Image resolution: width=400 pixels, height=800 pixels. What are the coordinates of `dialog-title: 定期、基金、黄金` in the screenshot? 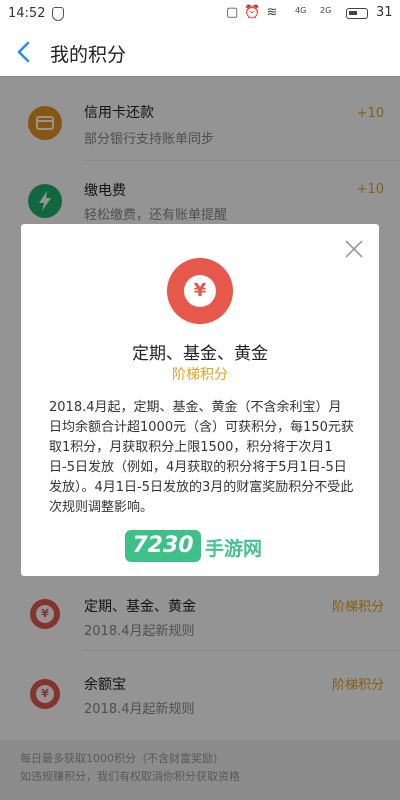 It's located at (200, 354).